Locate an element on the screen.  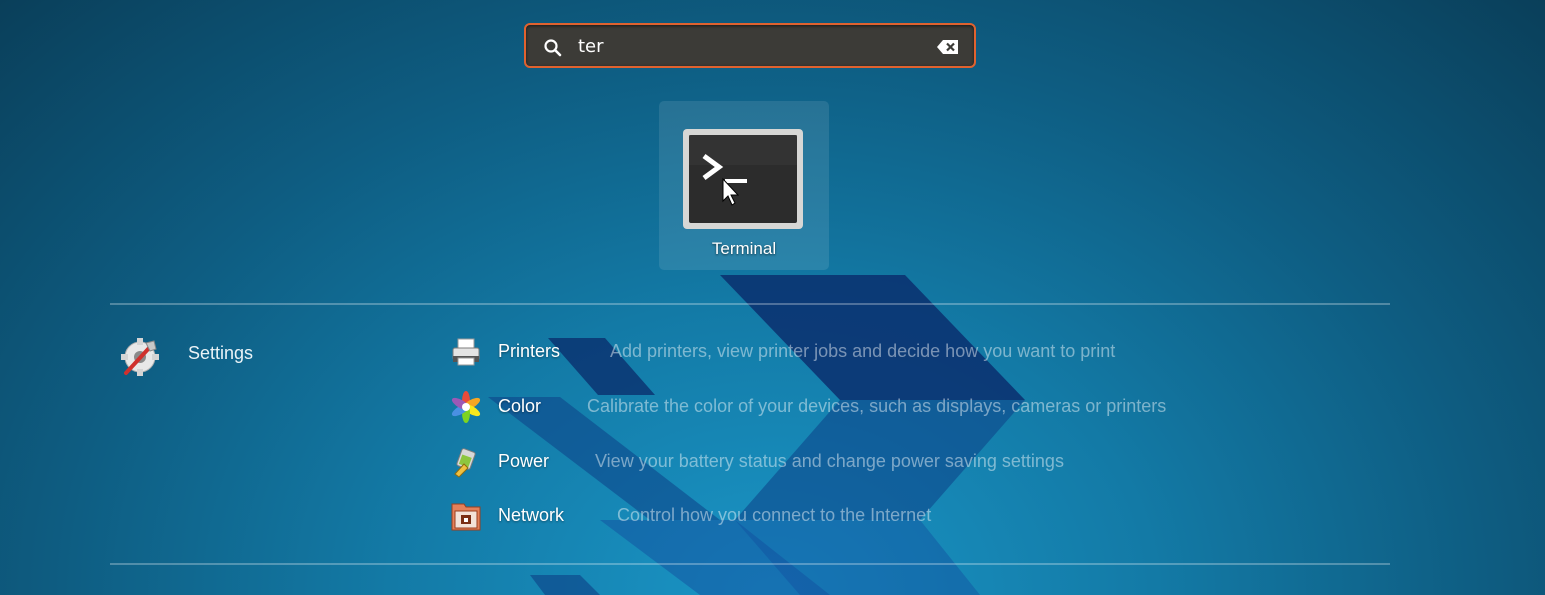
printer-icon is located at coordinates (466, 352).